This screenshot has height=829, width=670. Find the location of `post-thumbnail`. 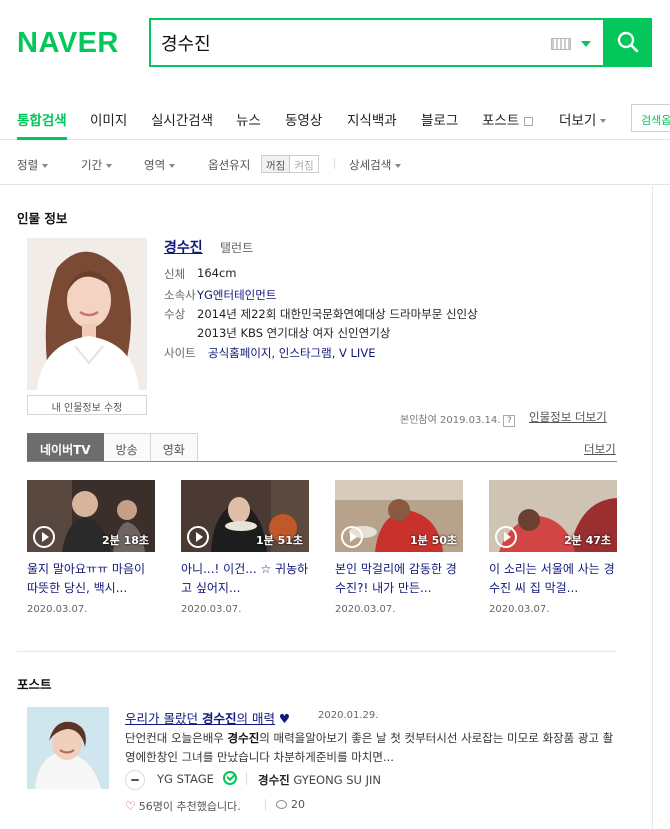

post-thumbnail is located at coordinates (68, 748).